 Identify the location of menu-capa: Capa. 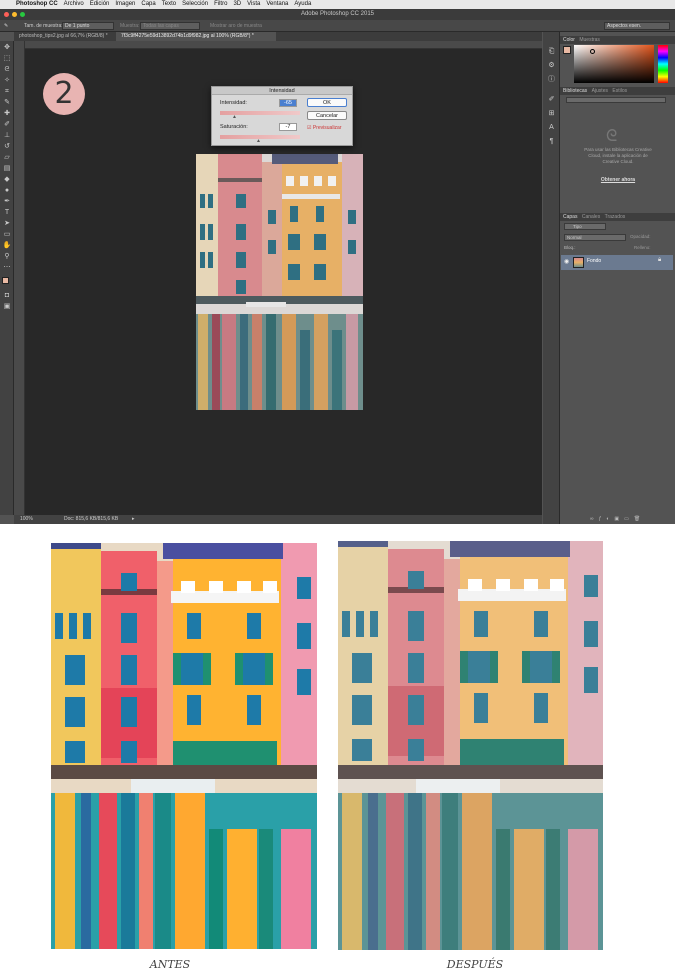
(148, 4).